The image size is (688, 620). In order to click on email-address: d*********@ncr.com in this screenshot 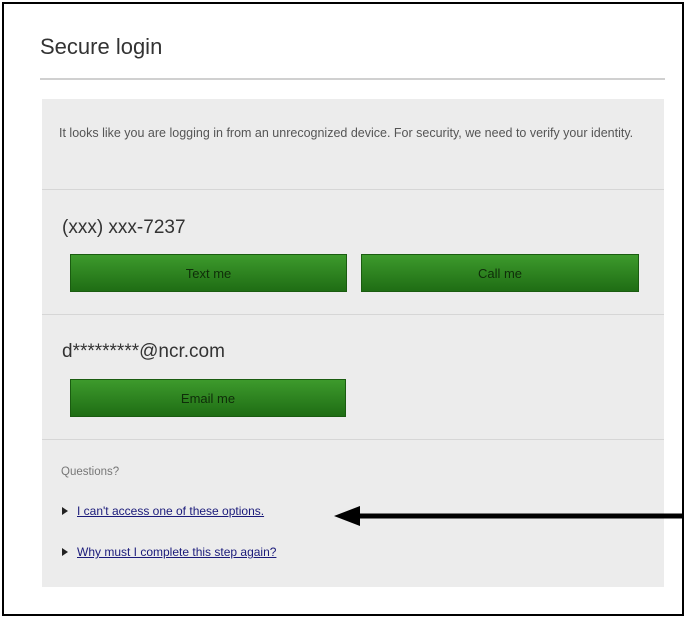, I will do `click(143, 351)`.